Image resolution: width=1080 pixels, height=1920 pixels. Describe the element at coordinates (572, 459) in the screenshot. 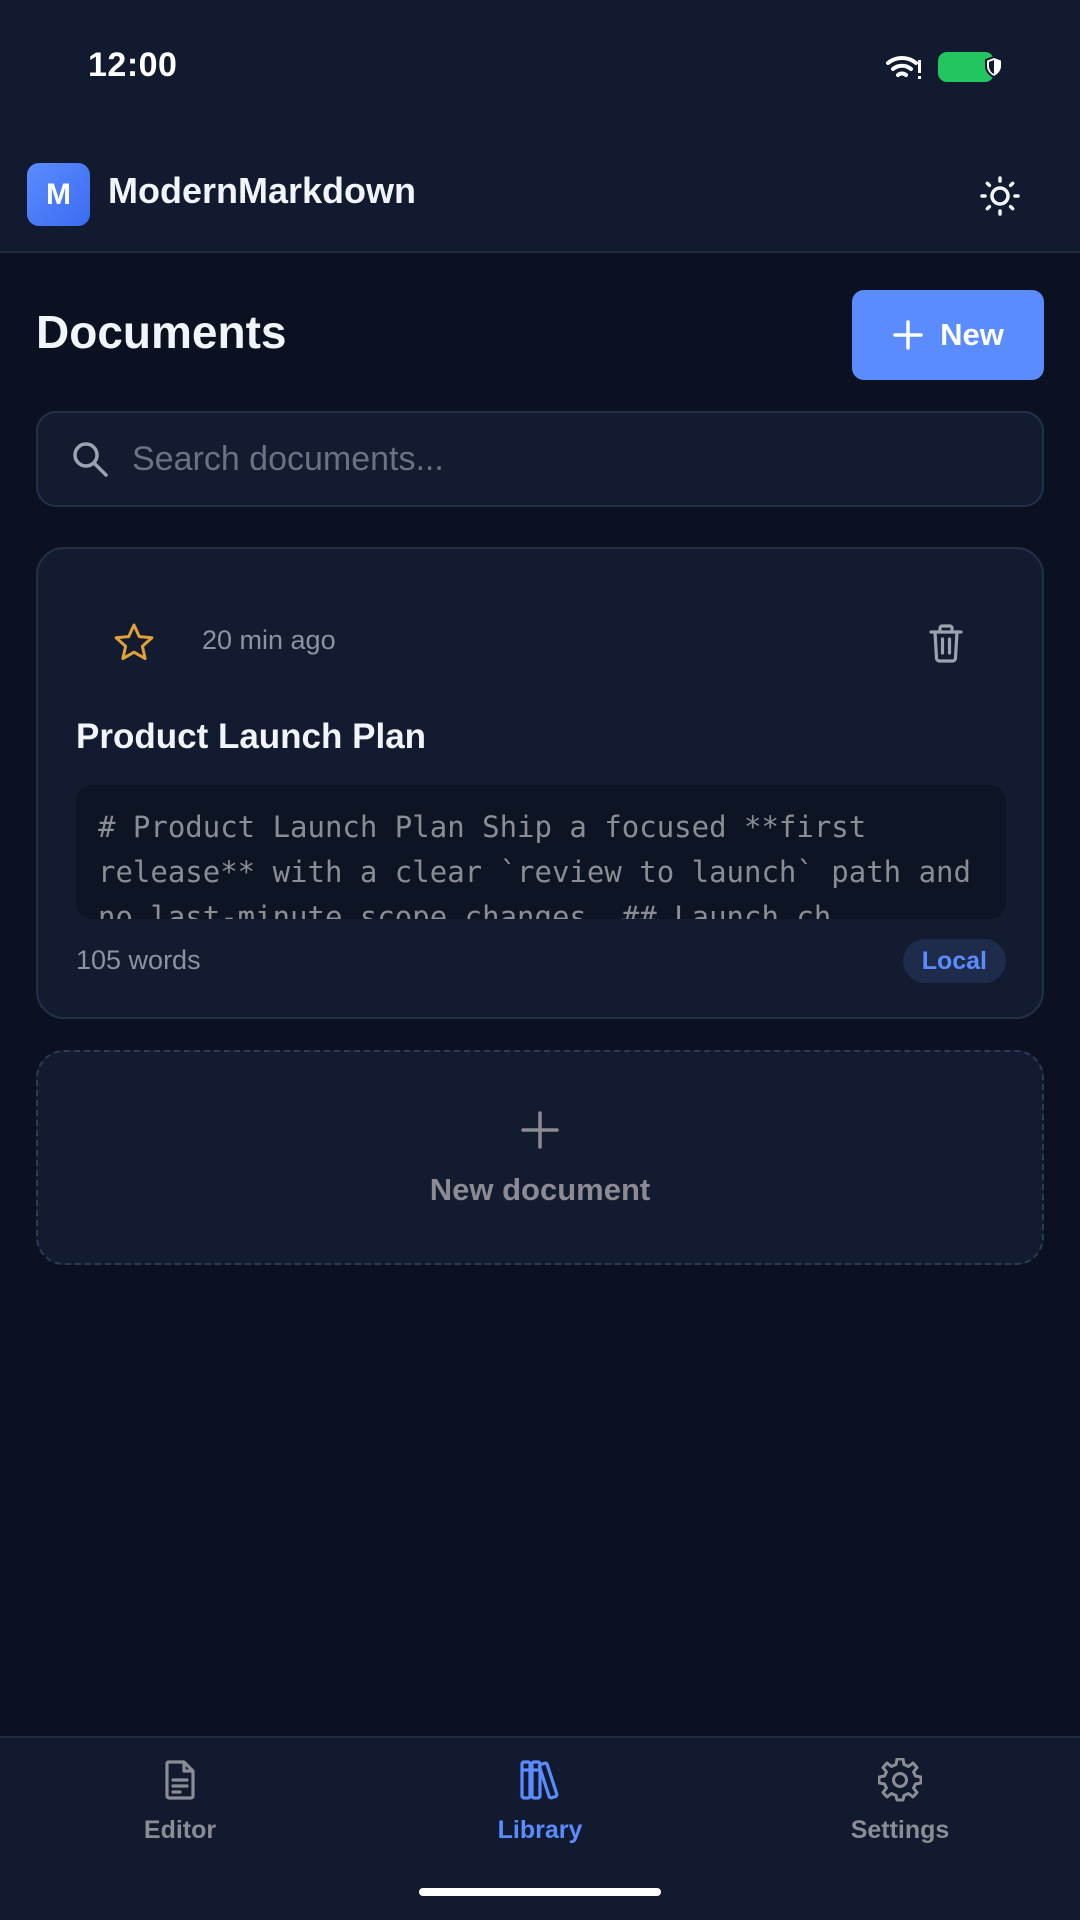

I see `search-input` at that location.